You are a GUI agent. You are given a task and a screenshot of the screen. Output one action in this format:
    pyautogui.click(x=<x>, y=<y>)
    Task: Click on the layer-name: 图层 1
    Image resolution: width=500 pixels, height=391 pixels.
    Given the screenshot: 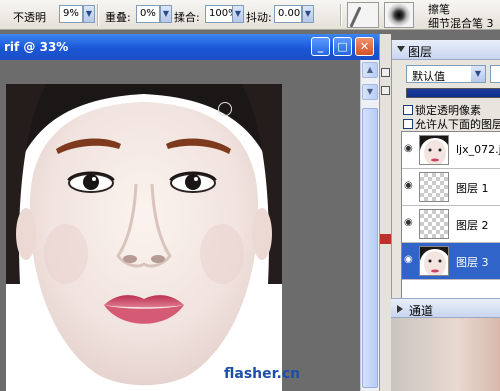 What is the action you would take?
    pyautogui.click(x=472, y=188)
    